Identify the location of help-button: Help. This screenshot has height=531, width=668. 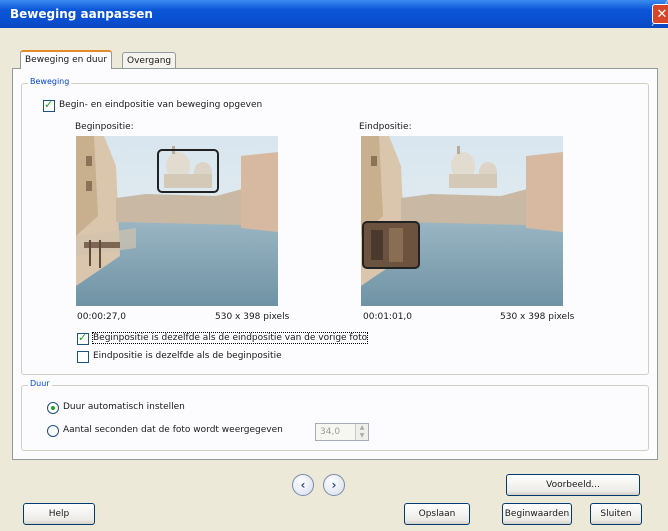
(59, 514).